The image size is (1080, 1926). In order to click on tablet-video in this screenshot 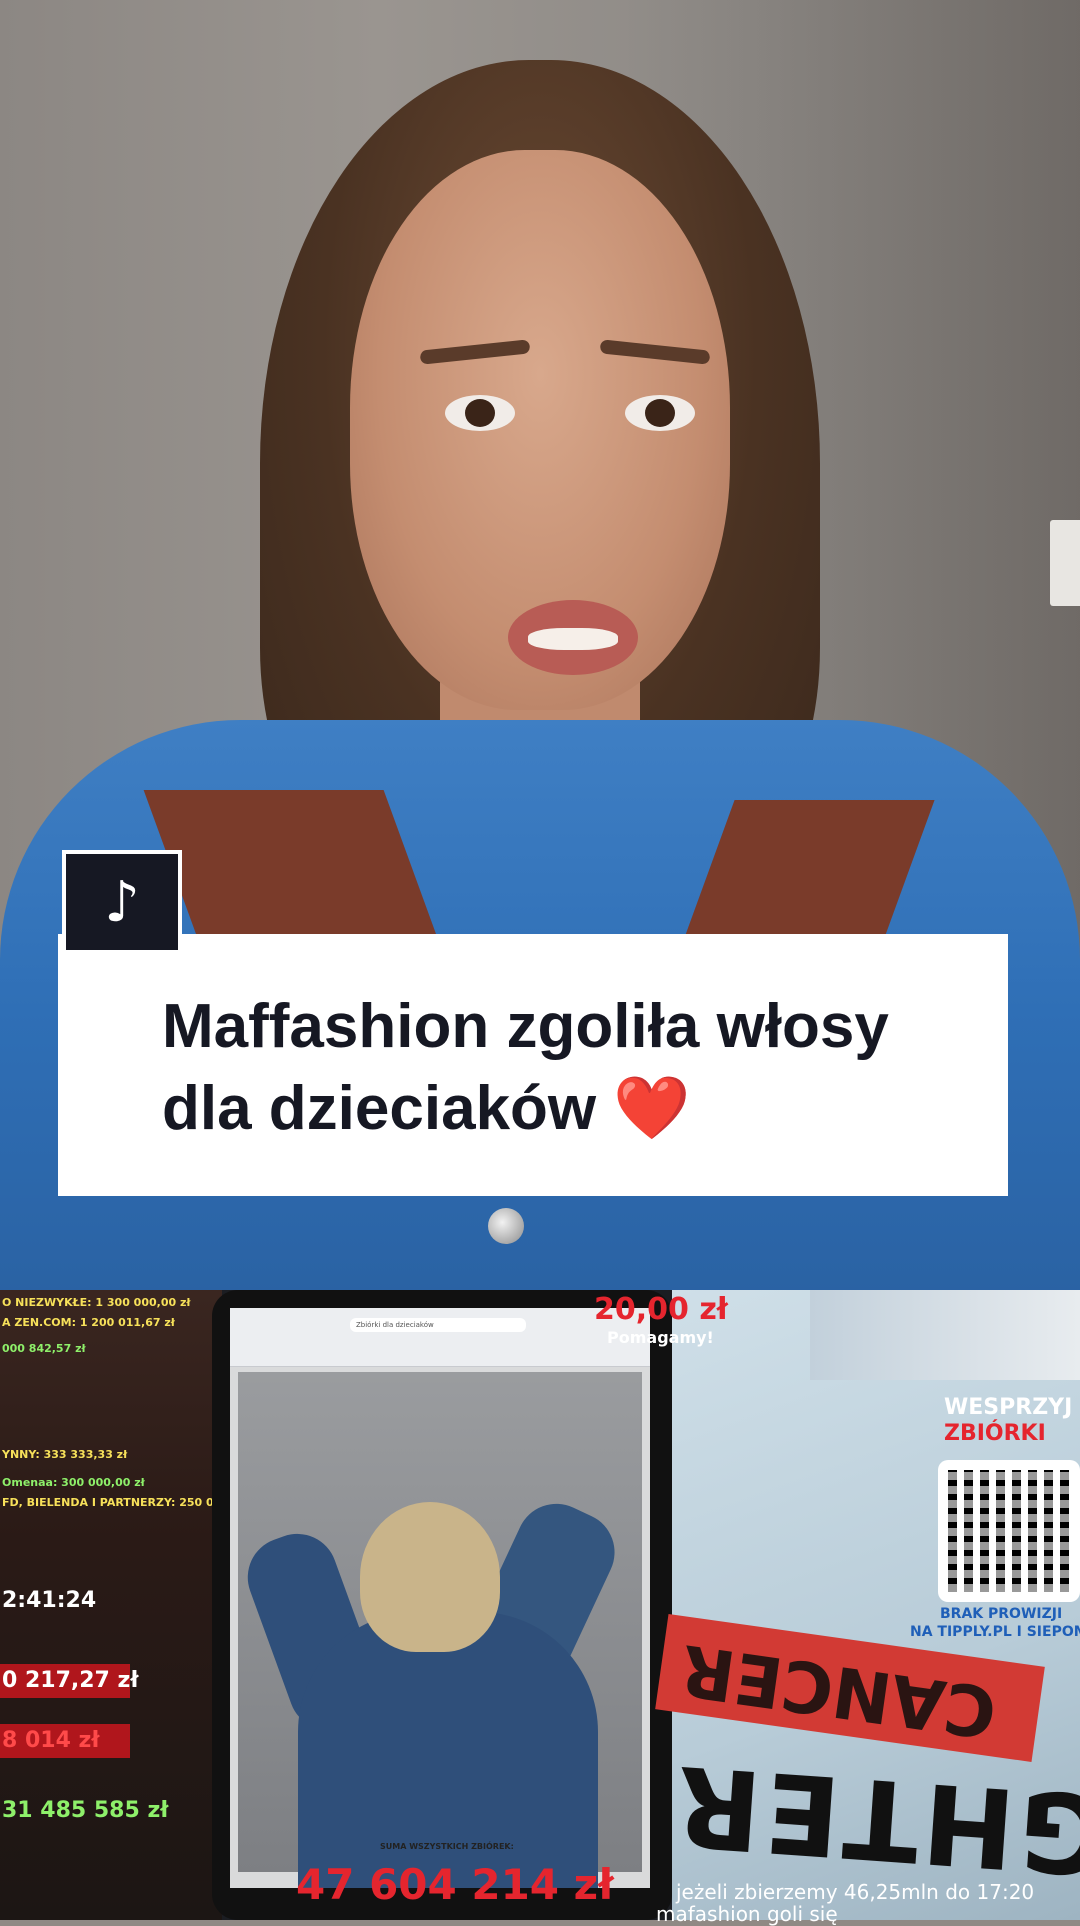, I will do `click(439, 1630)`.